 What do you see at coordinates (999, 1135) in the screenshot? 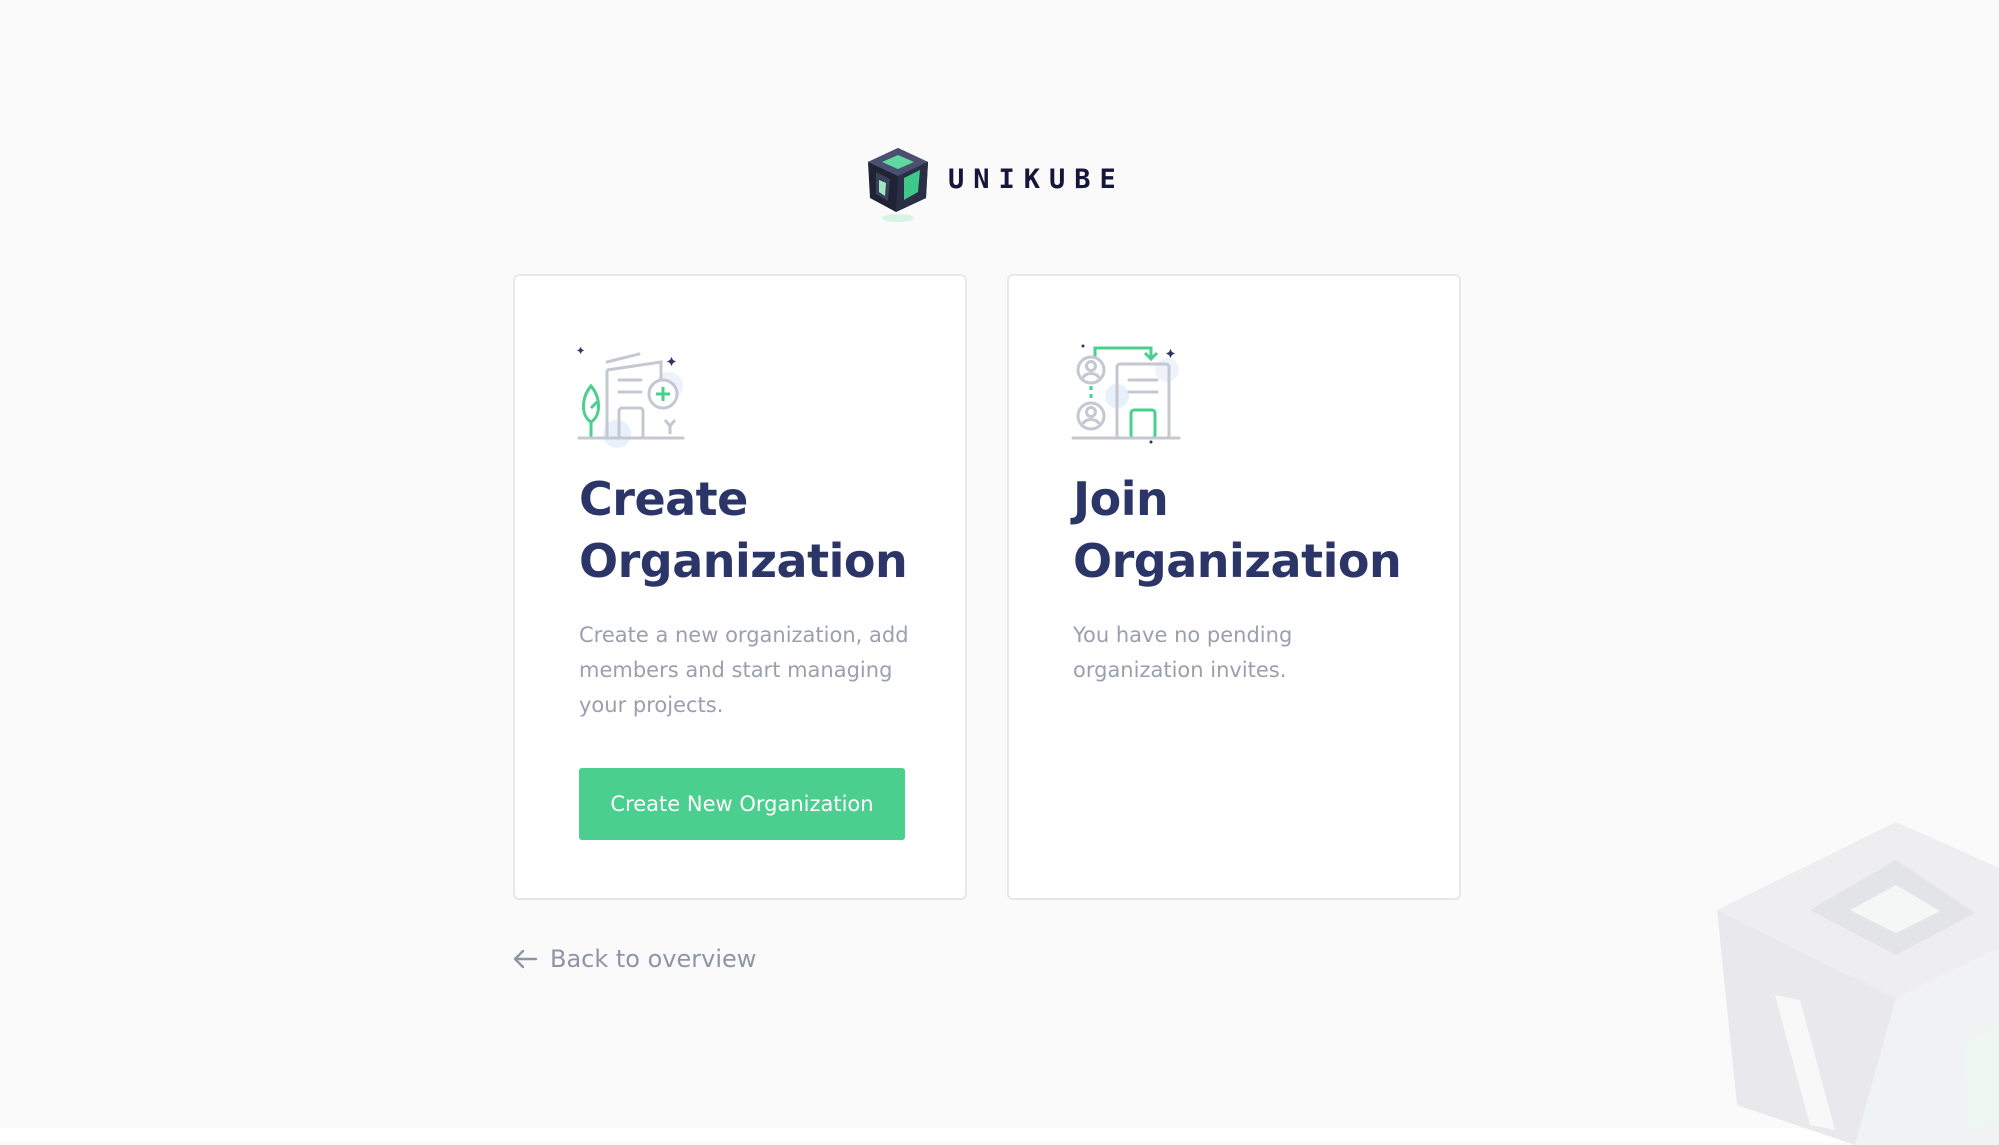
I see `bottom-strip` at bounding box center [999, 1135].